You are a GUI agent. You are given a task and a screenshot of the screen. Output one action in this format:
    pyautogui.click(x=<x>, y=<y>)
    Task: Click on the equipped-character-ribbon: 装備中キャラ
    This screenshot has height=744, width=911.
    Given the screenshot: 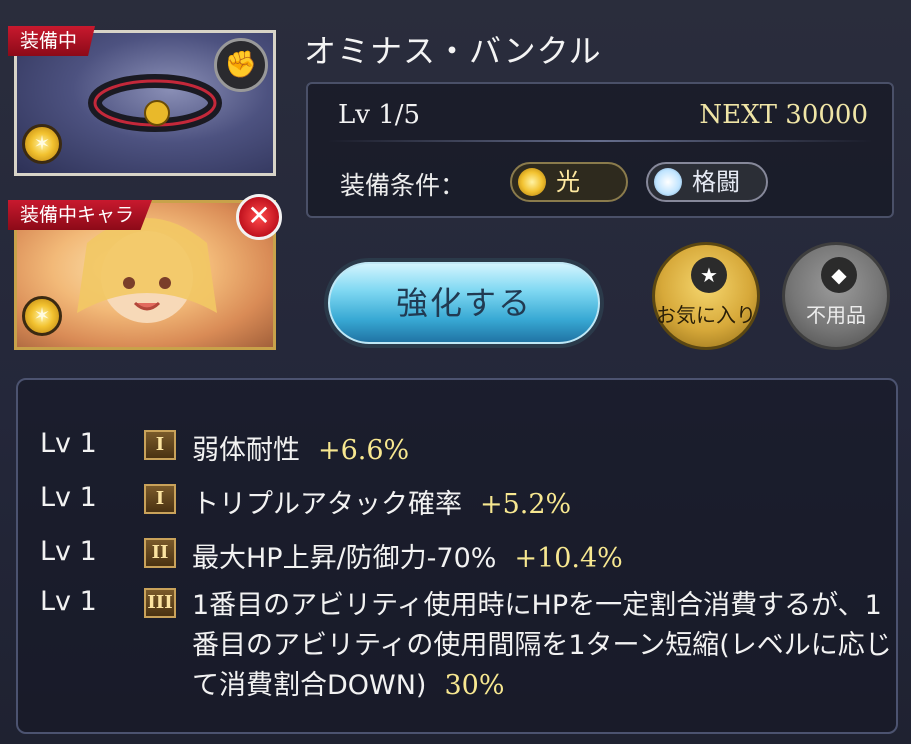 What is the action you would take?
    pyautogui.click(x=80, y=215)
    